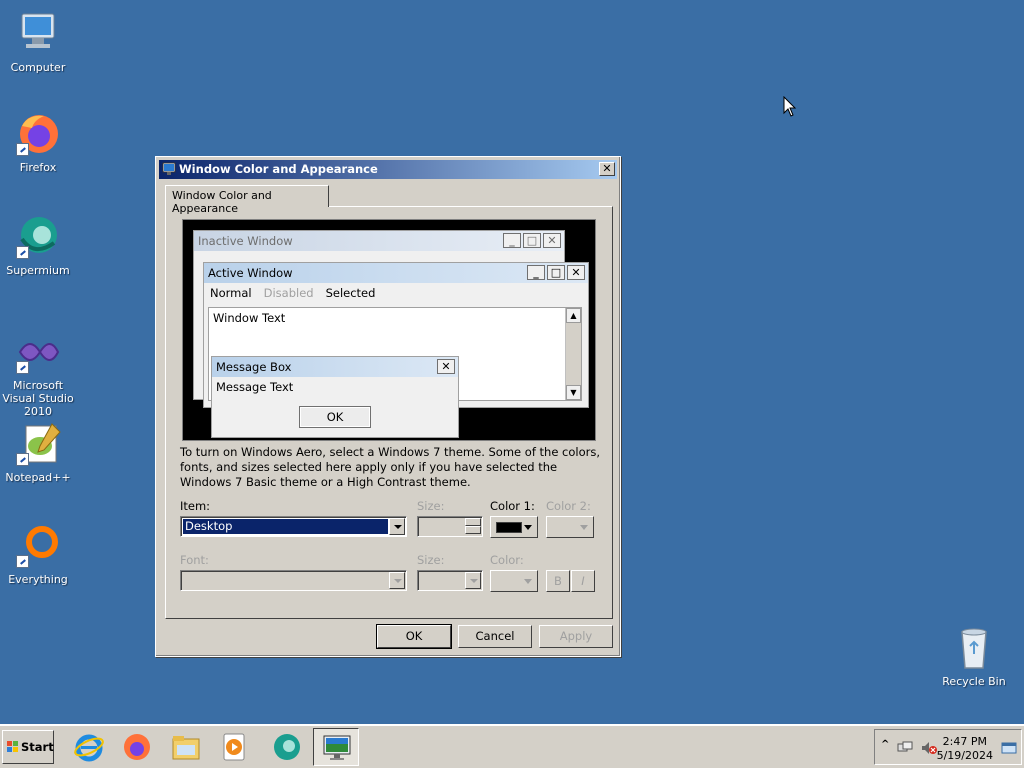 The height and width of the screenshot is (768, 1024). Describe the element at coordinates (335, 367) in the screenshot. I see `preview-msgbox-titlebar: Message Box ✕` at that location.